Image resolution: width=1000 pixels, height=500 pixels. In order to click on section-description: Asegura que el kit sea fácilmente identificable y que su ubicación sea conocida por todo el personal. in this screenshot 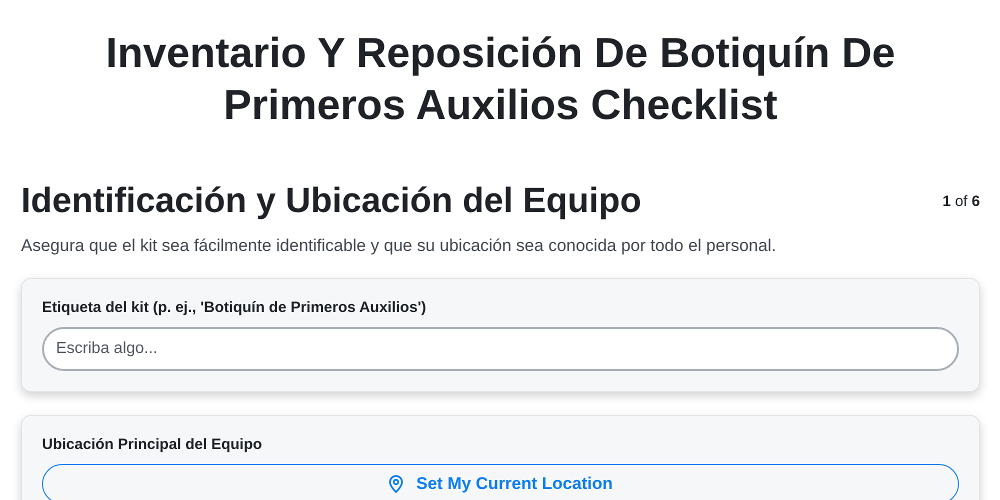, I will do `click(399, 246)`.